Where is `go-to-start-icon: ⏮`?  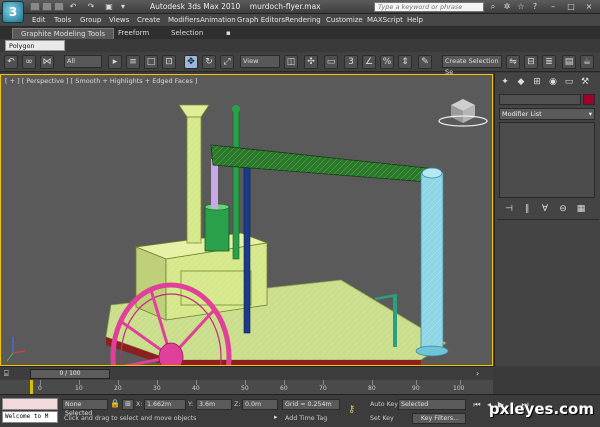 go-to-start-icon: ⏮ is located at coordinates (477, 405).